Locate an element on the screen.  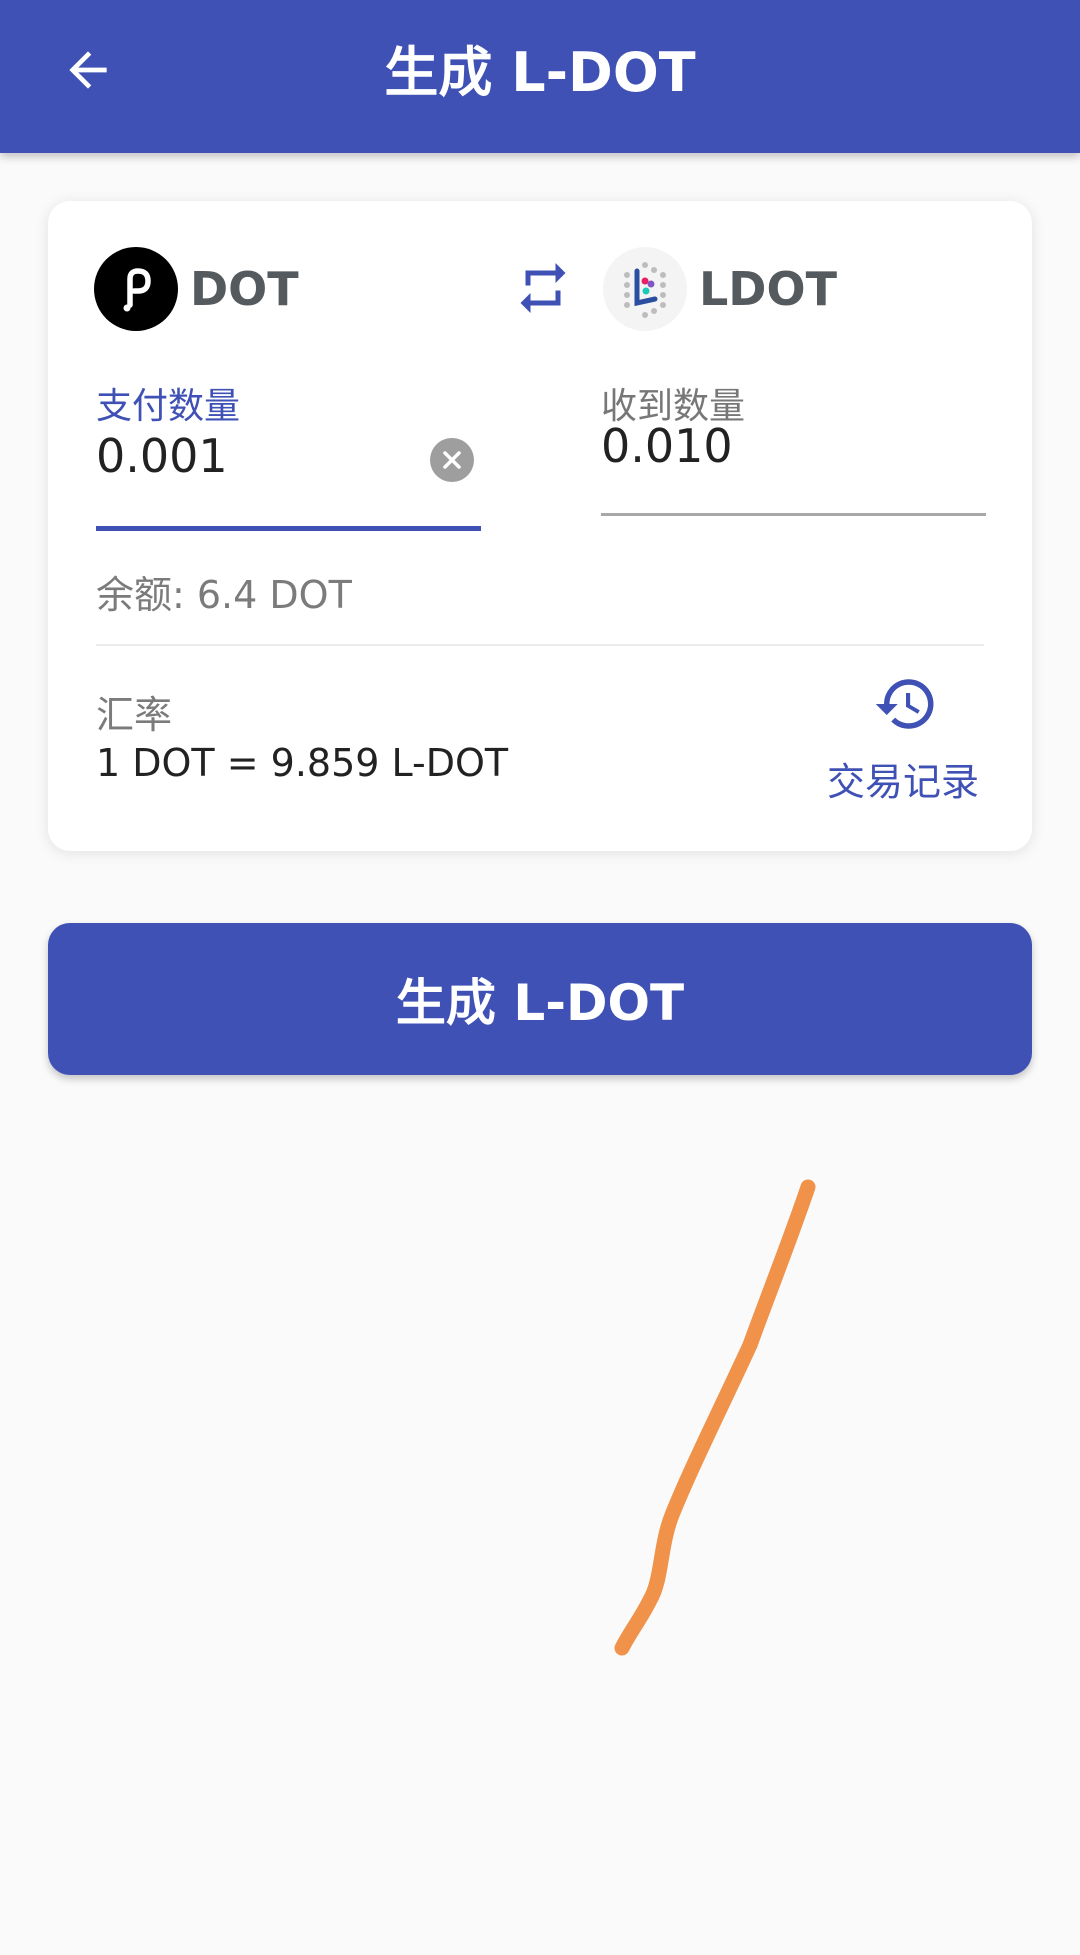
app-bar: 生成 L-DOT is located at coordinates (540, 76).